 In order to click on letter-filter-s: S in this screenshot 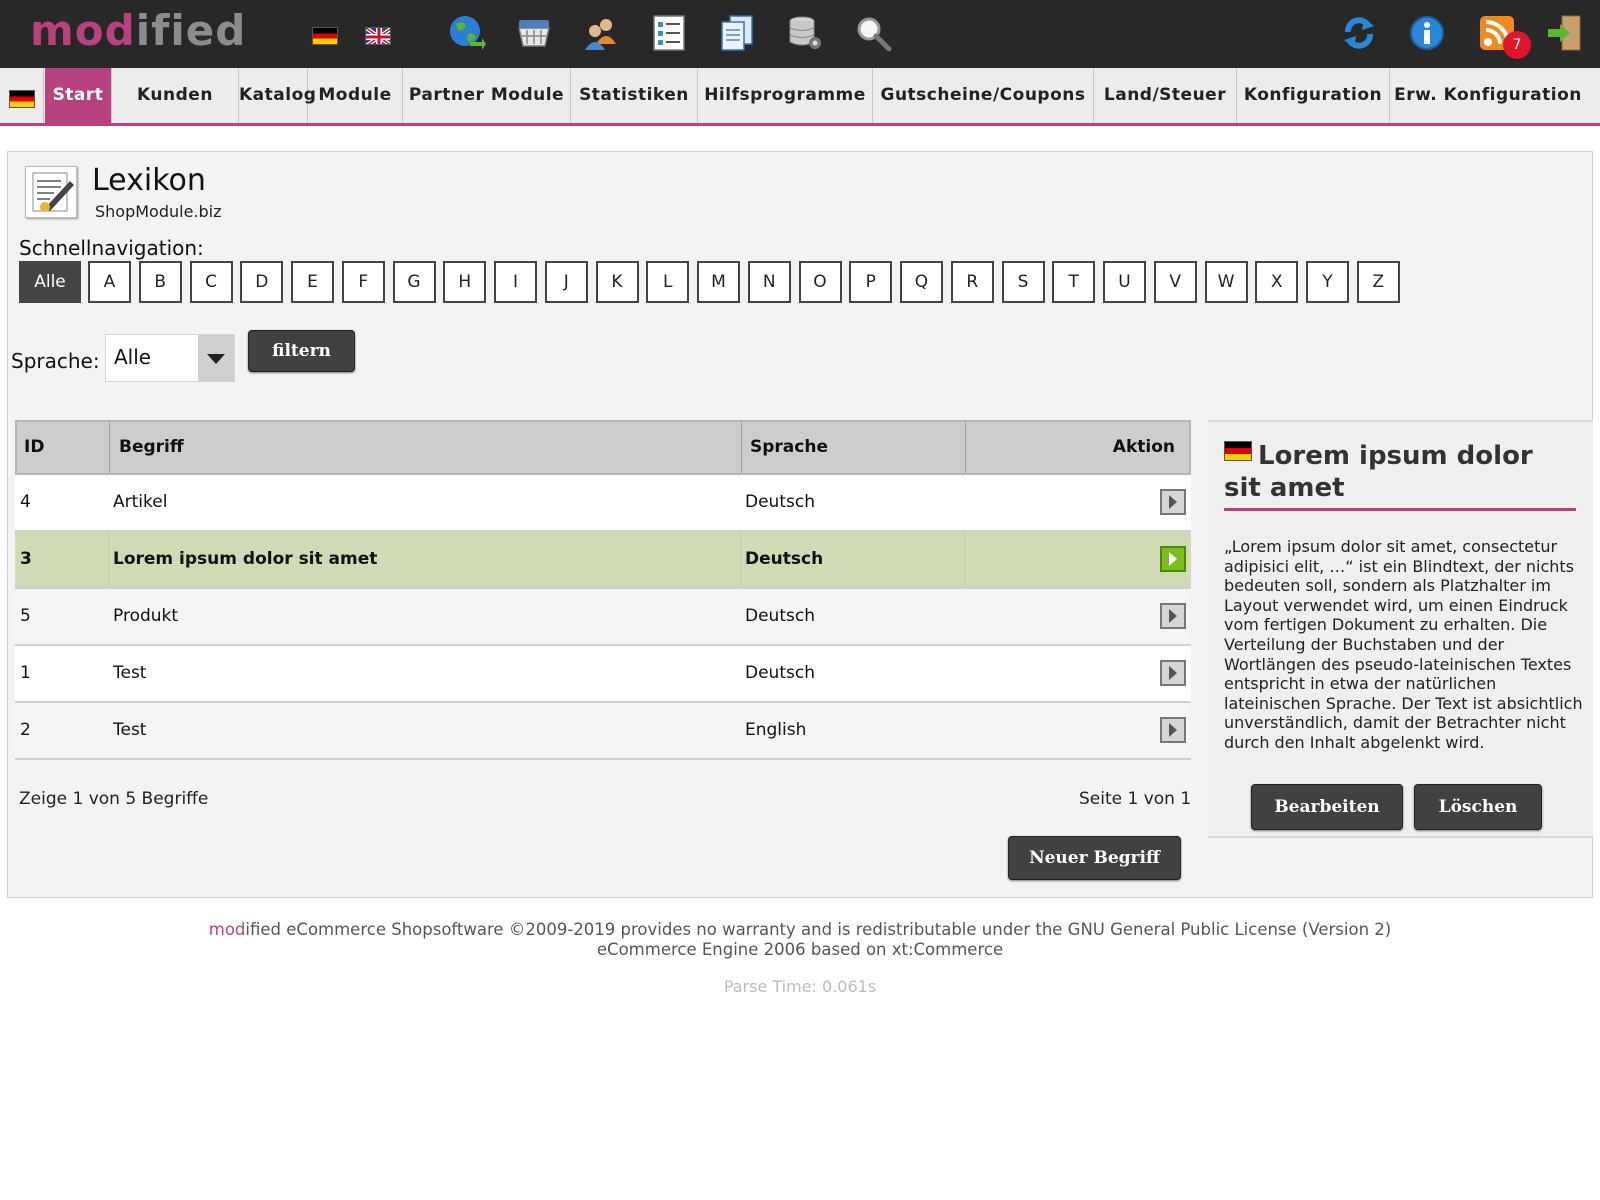, I will do `click(1023, 282)`.